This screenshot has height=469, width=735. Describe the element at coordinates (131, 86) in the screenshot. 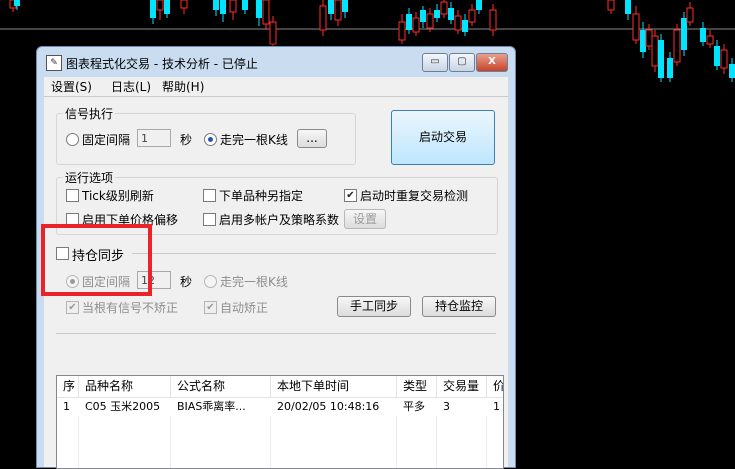

I see `menu-log: 日志(L)` at that location.